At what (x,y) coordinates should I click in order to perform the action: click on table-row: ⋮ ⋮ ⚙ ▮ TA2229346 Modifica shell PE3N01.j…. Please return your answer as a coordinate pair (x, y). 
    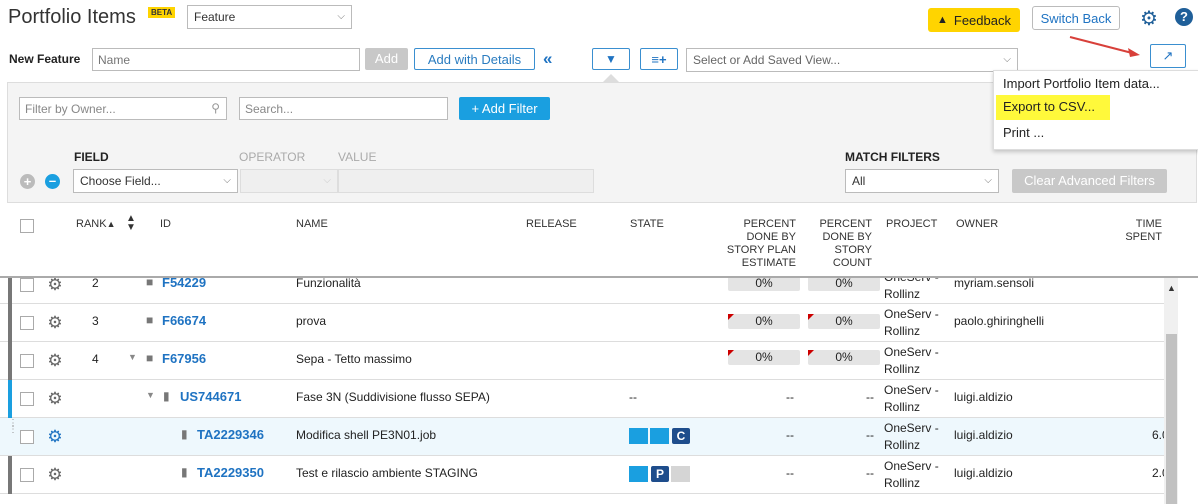
    Looking at the image, I should click on (584, 437).